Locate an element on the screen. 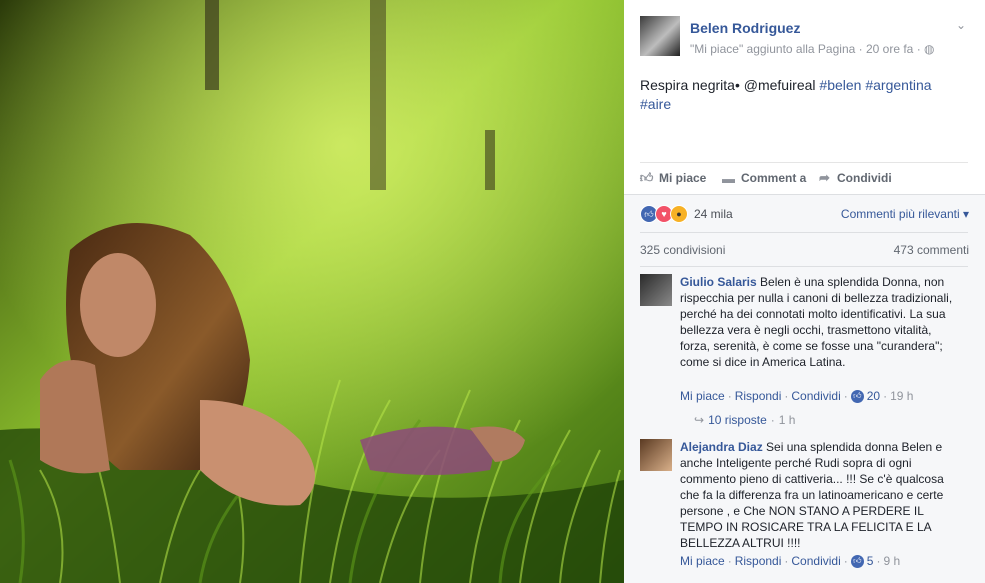 The width and height of the screenshot is (985, 583). hashtag-belen: #belen is located at coordinates (840, 85).